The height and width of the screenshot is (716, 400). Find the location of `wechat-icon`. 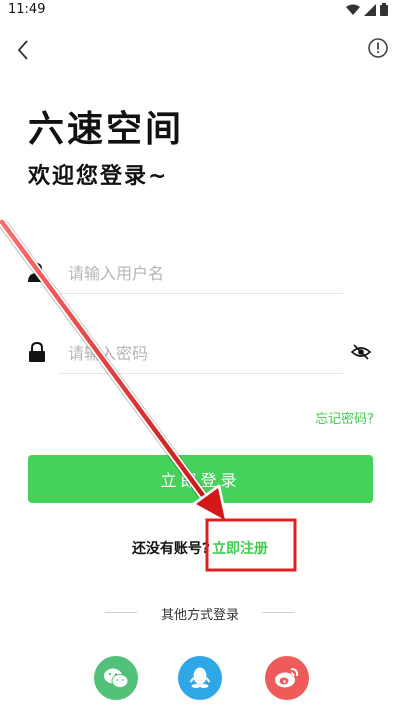

wechat-icon is located at coordinates (116, 678).